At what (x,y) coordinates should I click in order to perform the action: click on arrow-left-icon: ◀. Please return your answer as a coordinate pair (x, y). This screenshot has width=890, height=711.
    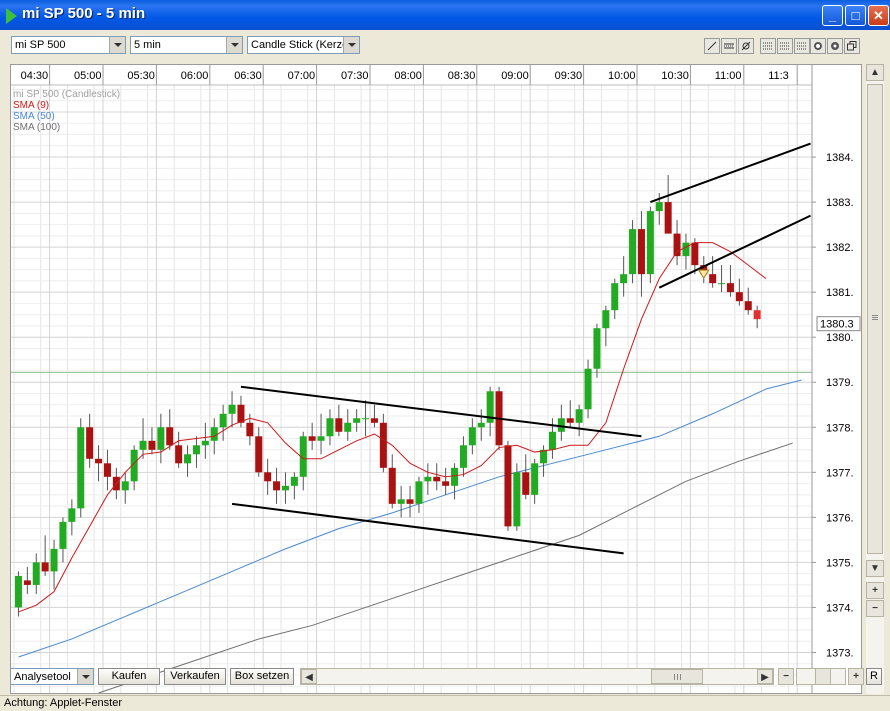
    Looking at the image, I should click on (309, 677).